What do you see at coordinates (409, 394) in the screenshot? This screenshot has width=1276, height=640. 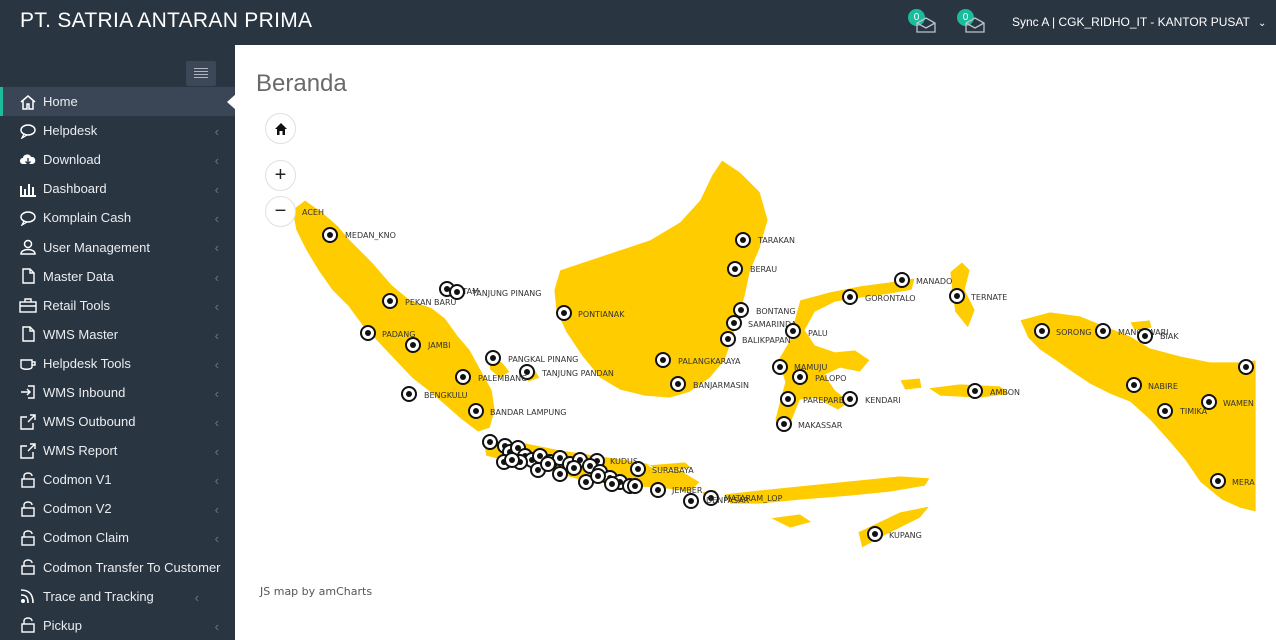 I see `city-marker-bengkulu` at bounding box center [409, 394].